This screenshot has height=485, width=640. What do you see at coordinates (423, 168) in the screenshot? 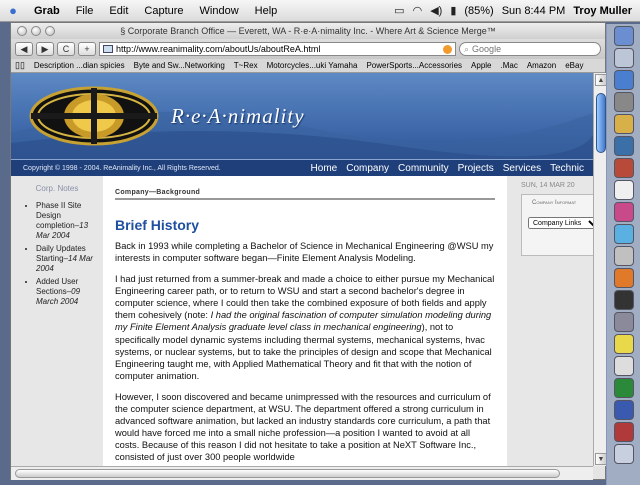
I see `nav-community: Community` at bounding box center [423, 168].